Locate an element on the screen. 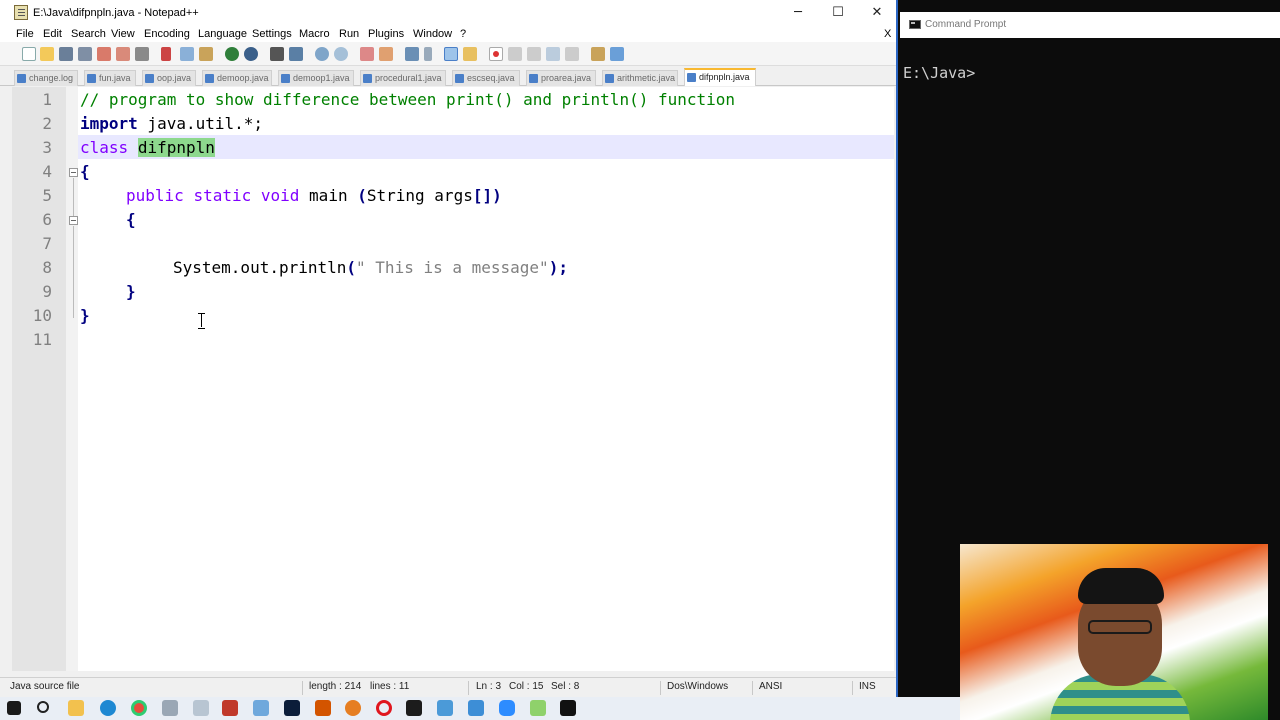 The width and height of the screenshot is (1280, 720). indent-guide-icon is located at coordinates (451, 54).